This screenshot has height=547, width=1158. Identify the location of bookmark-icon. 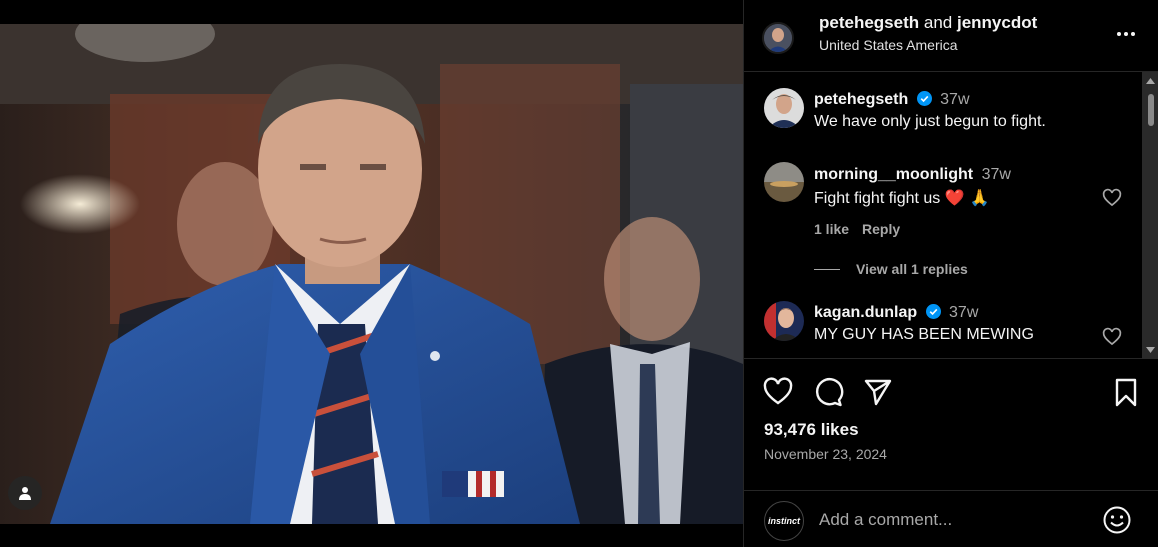
(1126, 392).